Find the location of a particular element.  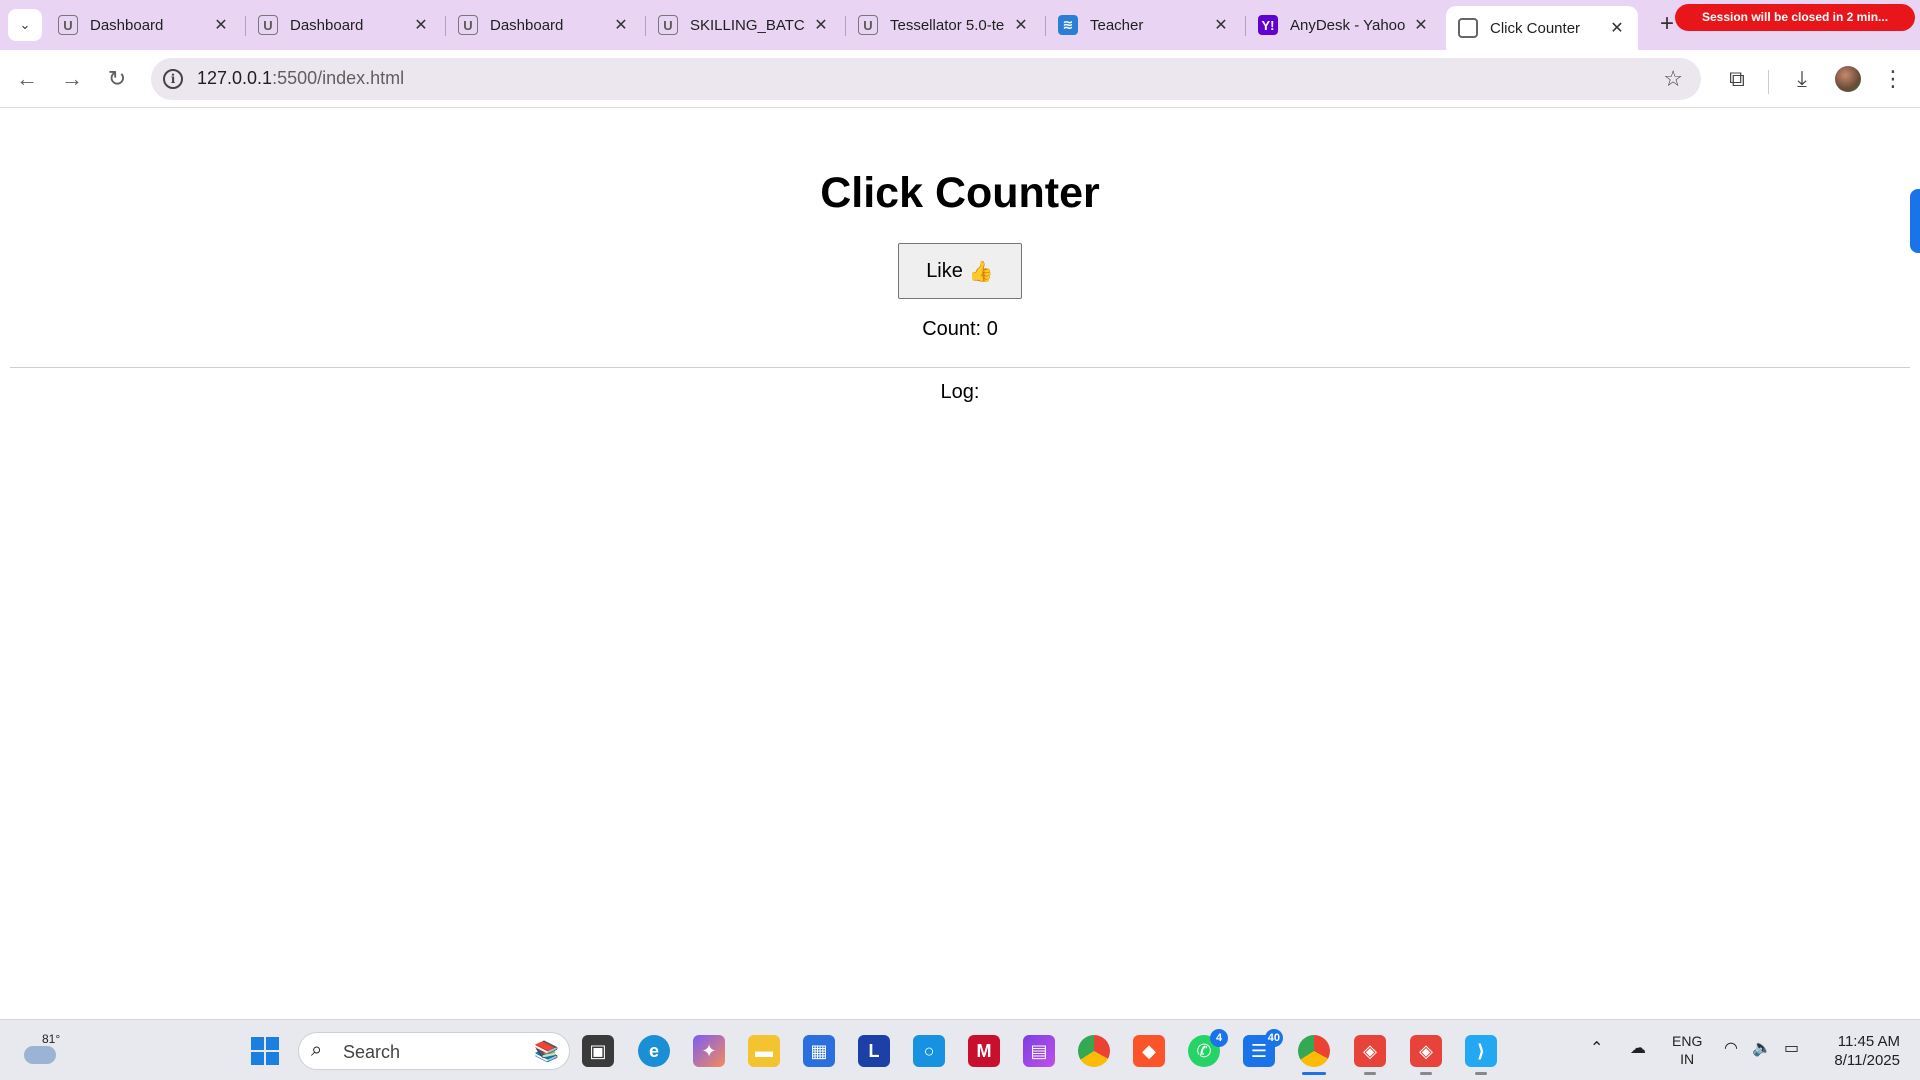

profile-avatar is located at coordinates (1848, 79).